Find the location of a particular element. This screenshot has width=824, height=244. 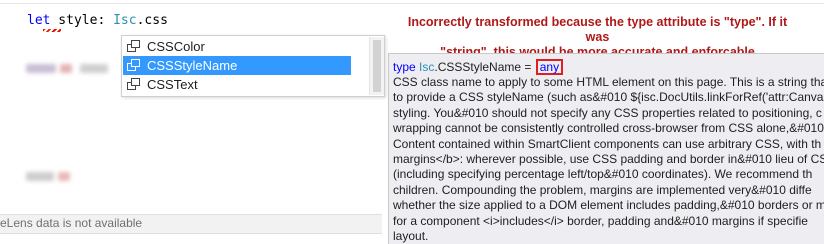

codelens-status: eLens data is not available is located at coordinates (71, 223).